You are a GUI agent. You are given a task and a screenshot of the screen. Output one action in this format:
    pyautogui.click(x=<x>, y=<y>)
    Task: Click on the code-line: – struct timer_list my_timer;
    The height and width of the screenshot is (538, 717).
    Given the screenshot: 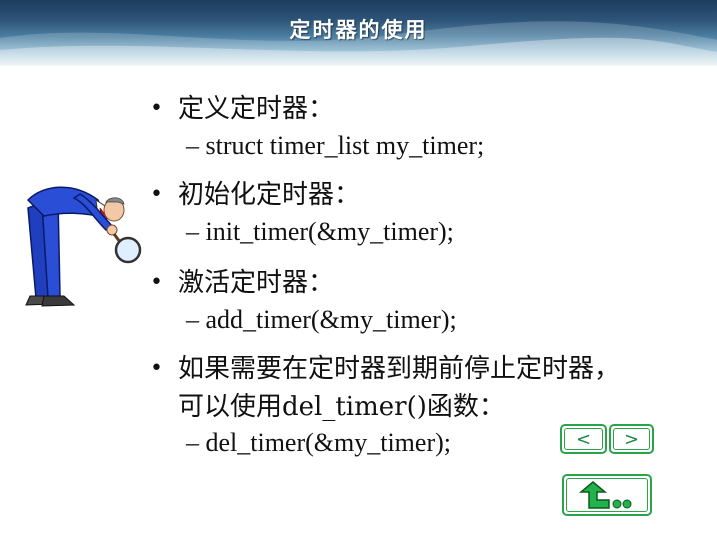 What is the action you would take?
    pyautogui.click(x=335, y=145)
    